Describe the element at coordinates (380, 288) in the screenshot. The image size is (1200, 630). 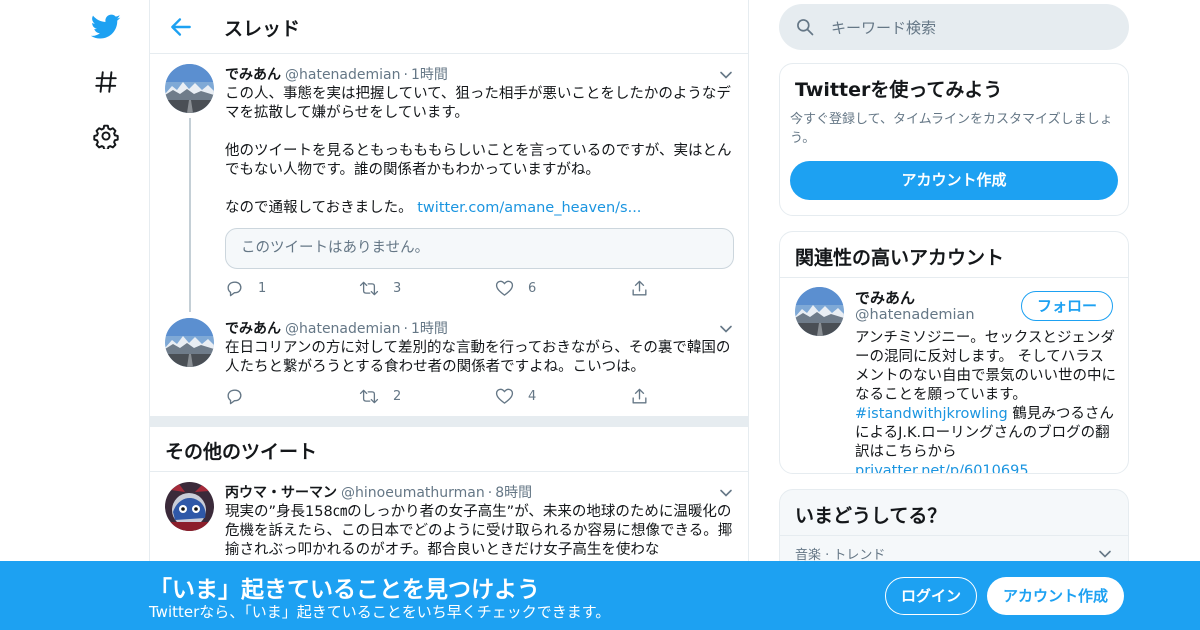
I see `retweet-button: 3` at that location.